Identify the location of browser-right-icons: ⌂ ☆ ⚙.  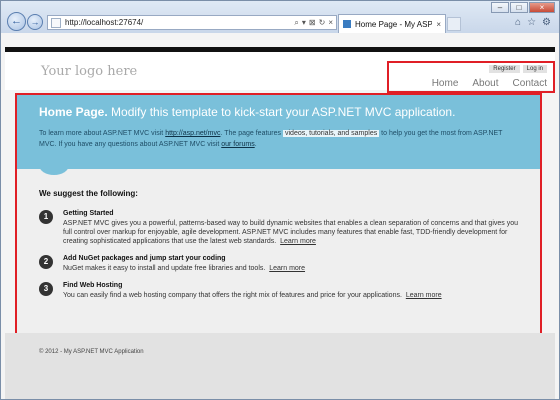
(533, 22).